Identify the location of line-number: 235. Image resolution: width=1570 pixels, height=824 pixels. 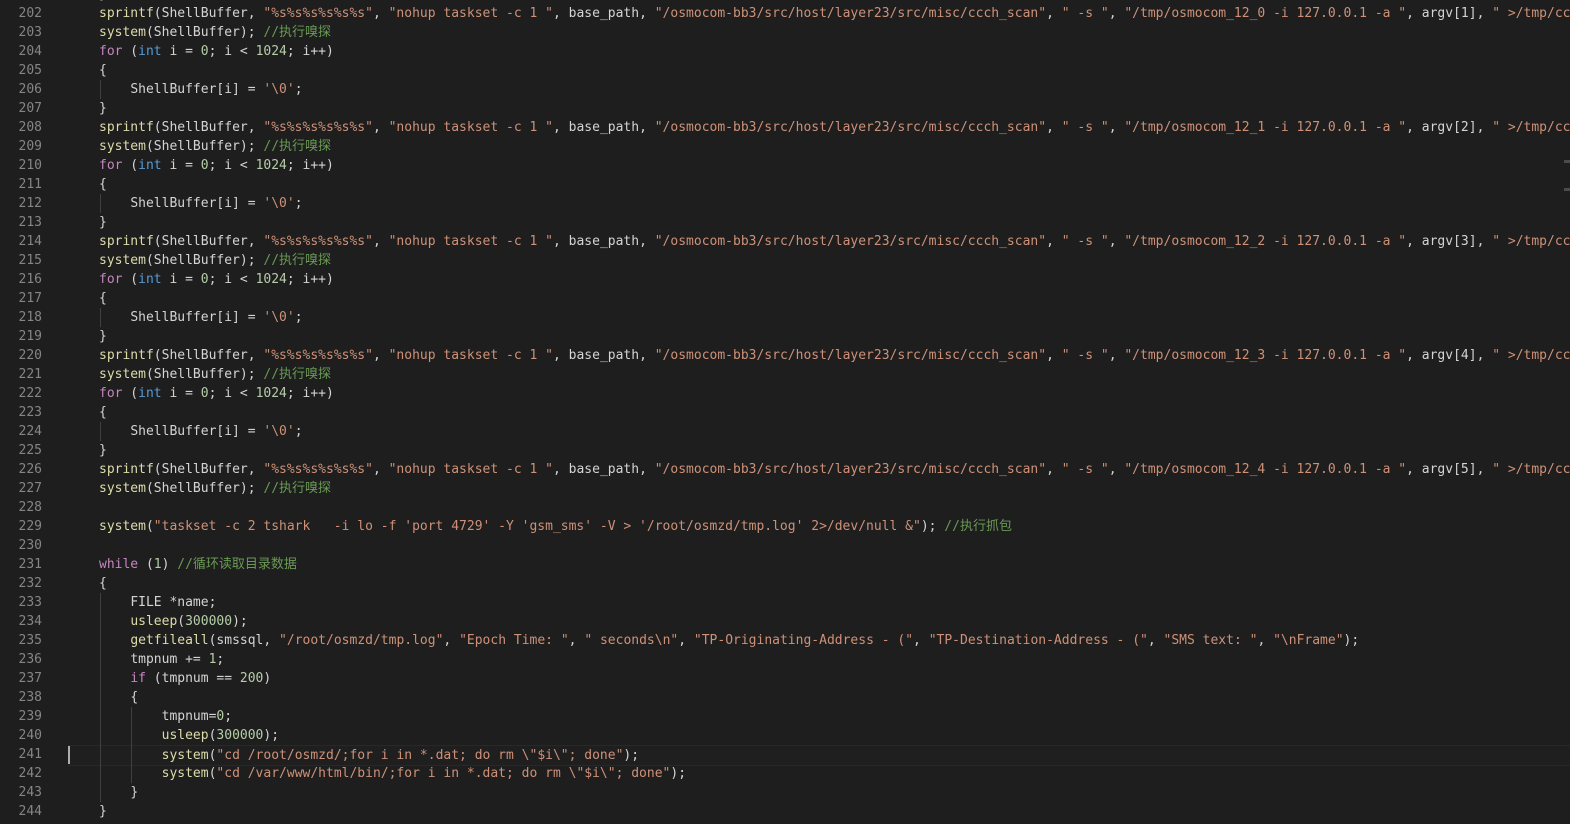
(30, 640).